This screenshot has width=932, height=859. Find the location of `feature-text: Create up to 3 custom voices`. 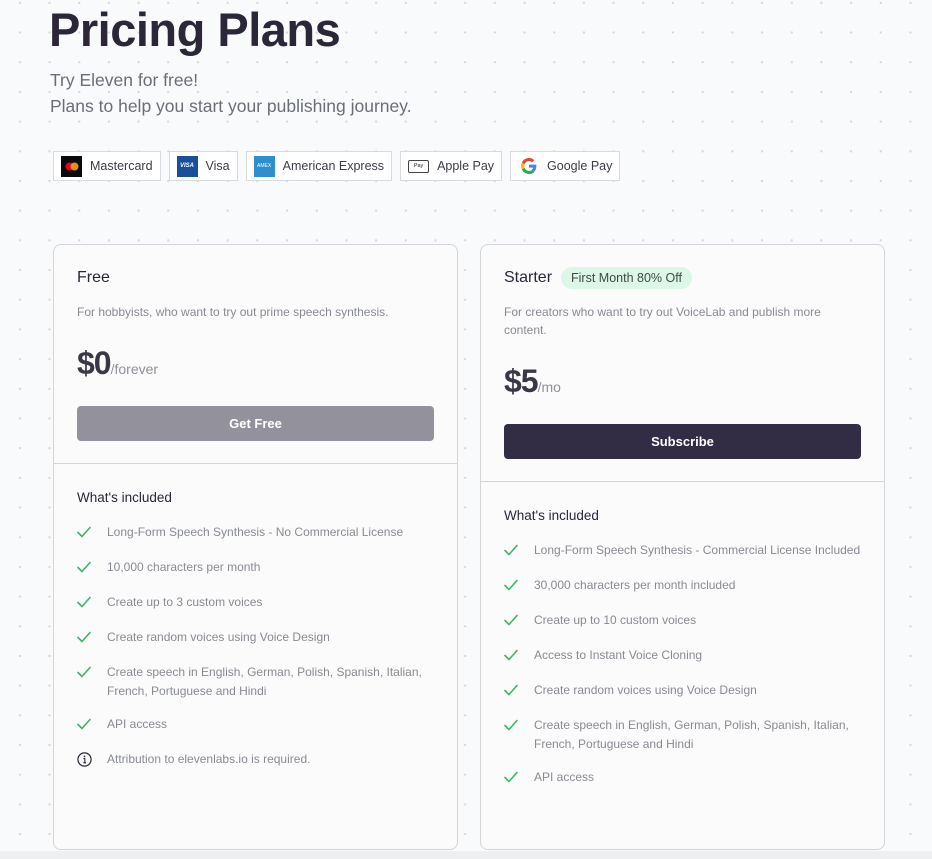

feature-text: Create up to 3 custom voices is located at coordinates (185, 602).